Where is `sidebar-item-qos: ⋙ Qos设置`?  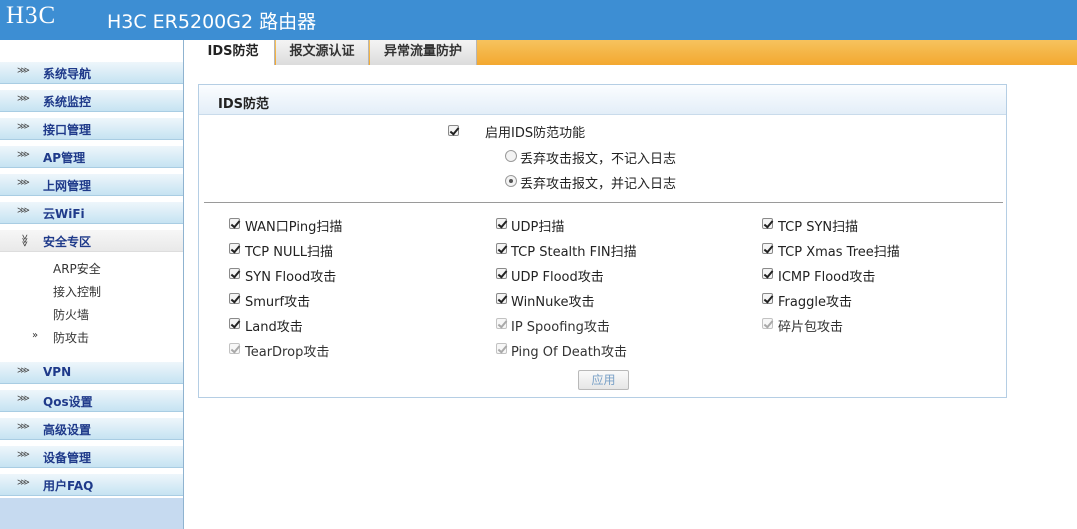
sidebar-item-qos: ⋙ Qos设置 is located at coordinates (91, 401).